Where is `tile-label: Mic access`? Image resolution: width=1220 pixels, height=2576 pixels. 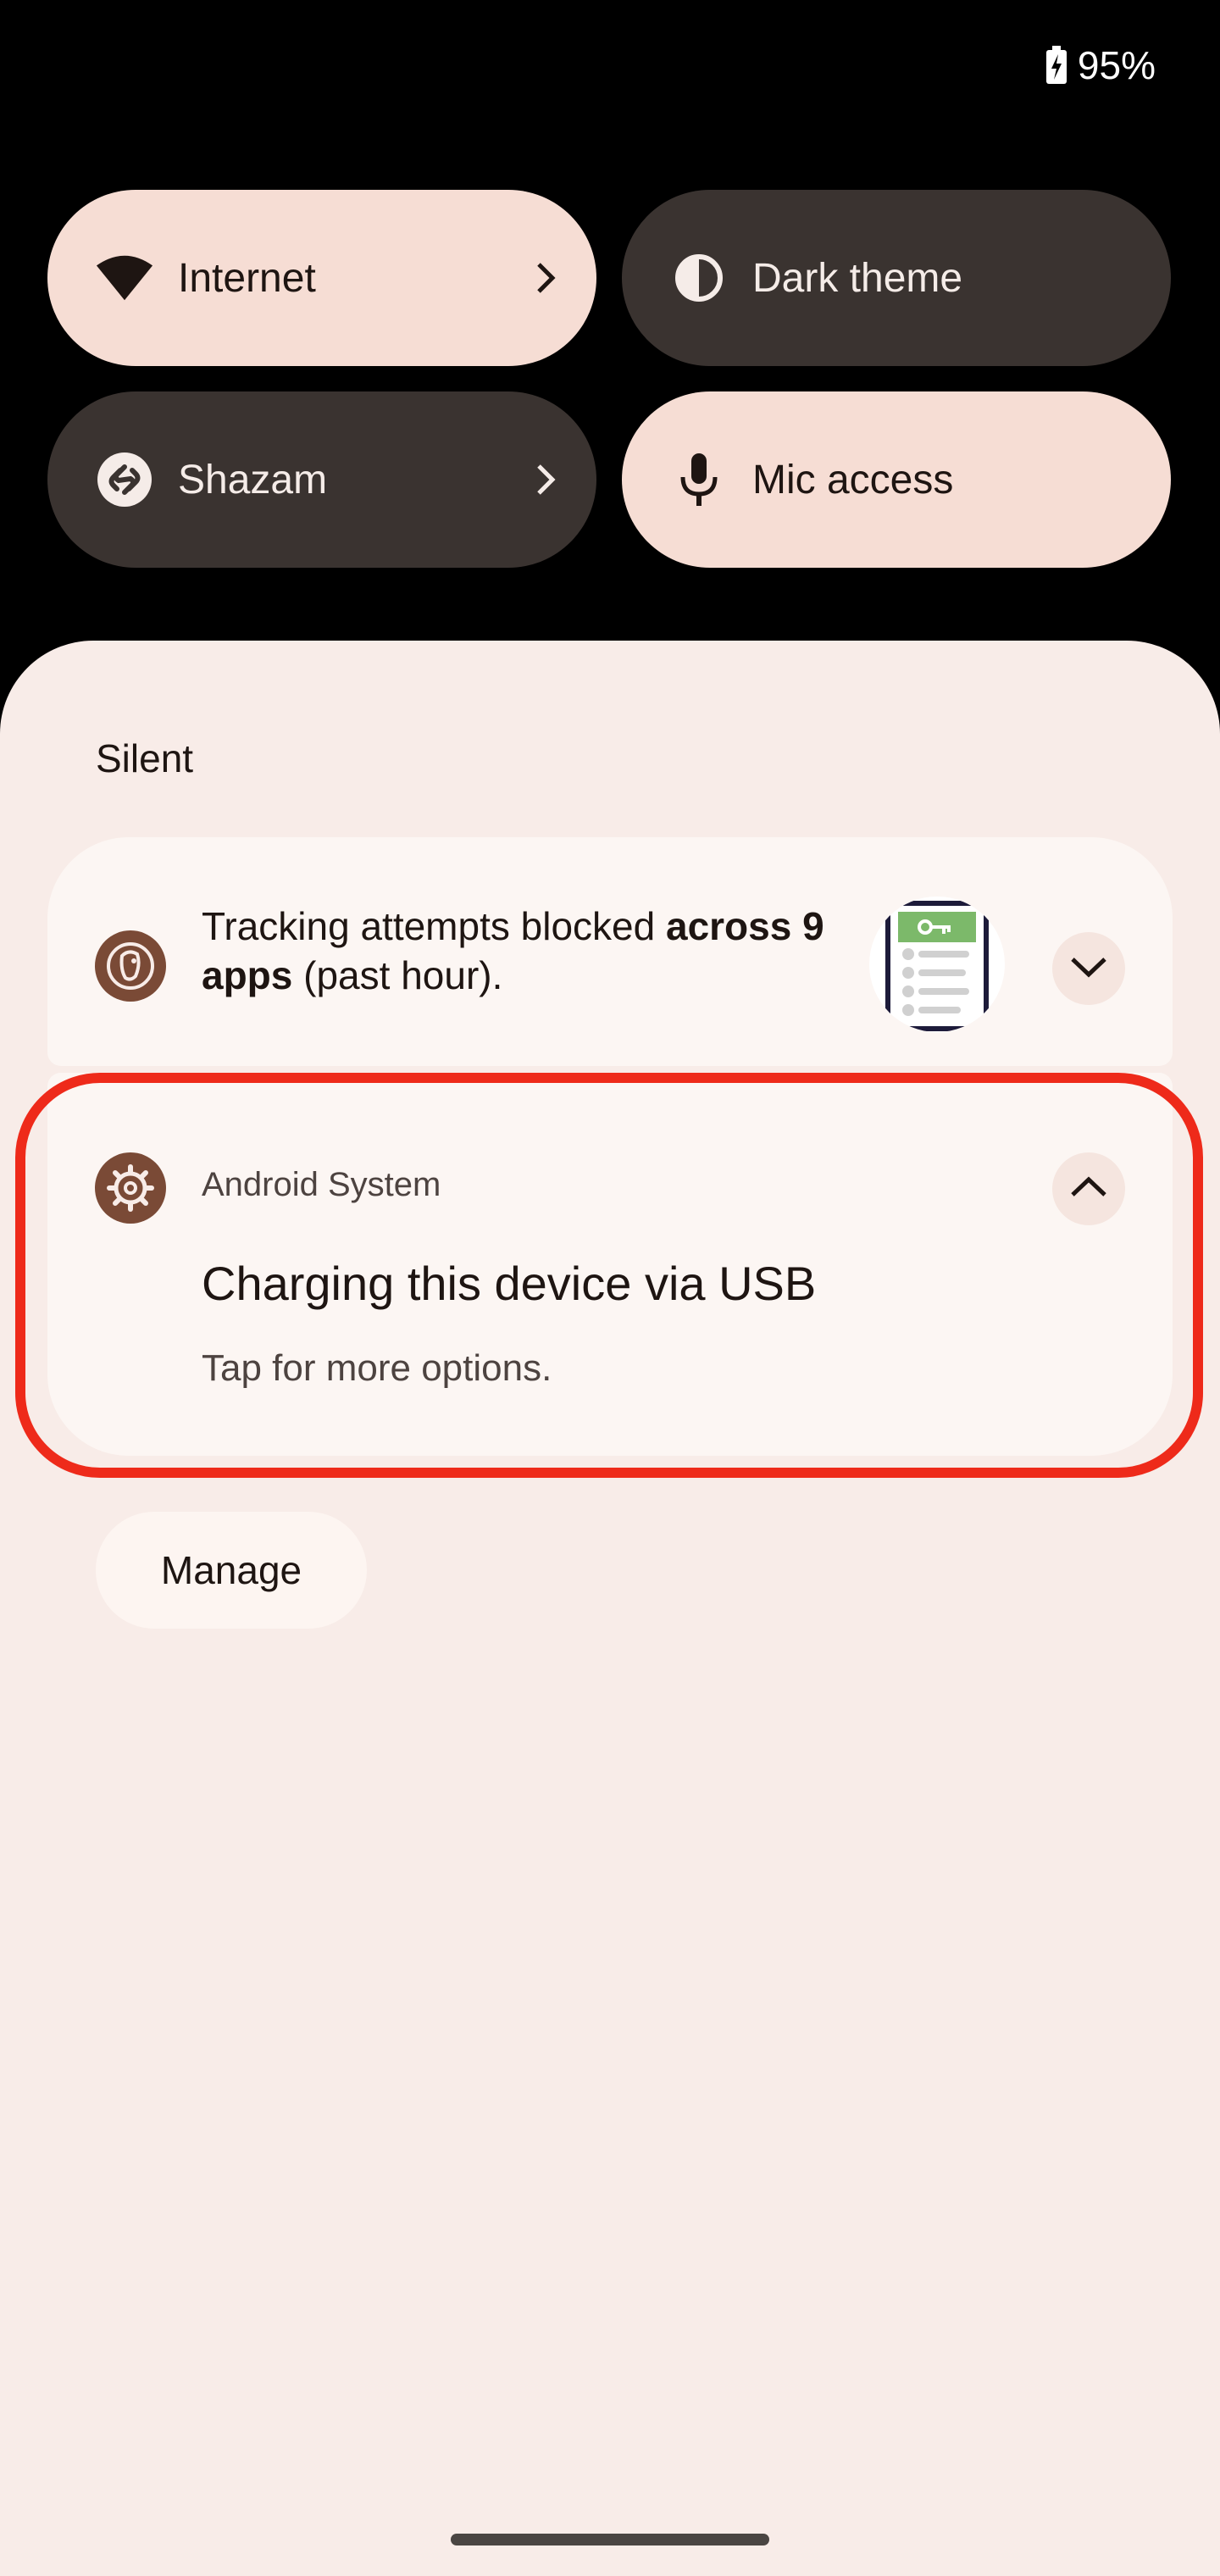
tile-label: Mic access is located at coordinates (853, 479).